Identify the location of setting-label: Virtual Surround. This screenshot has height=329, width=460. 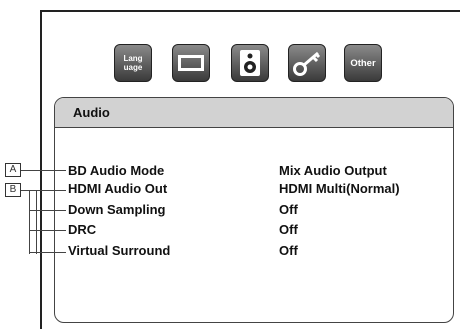
(119, 250).